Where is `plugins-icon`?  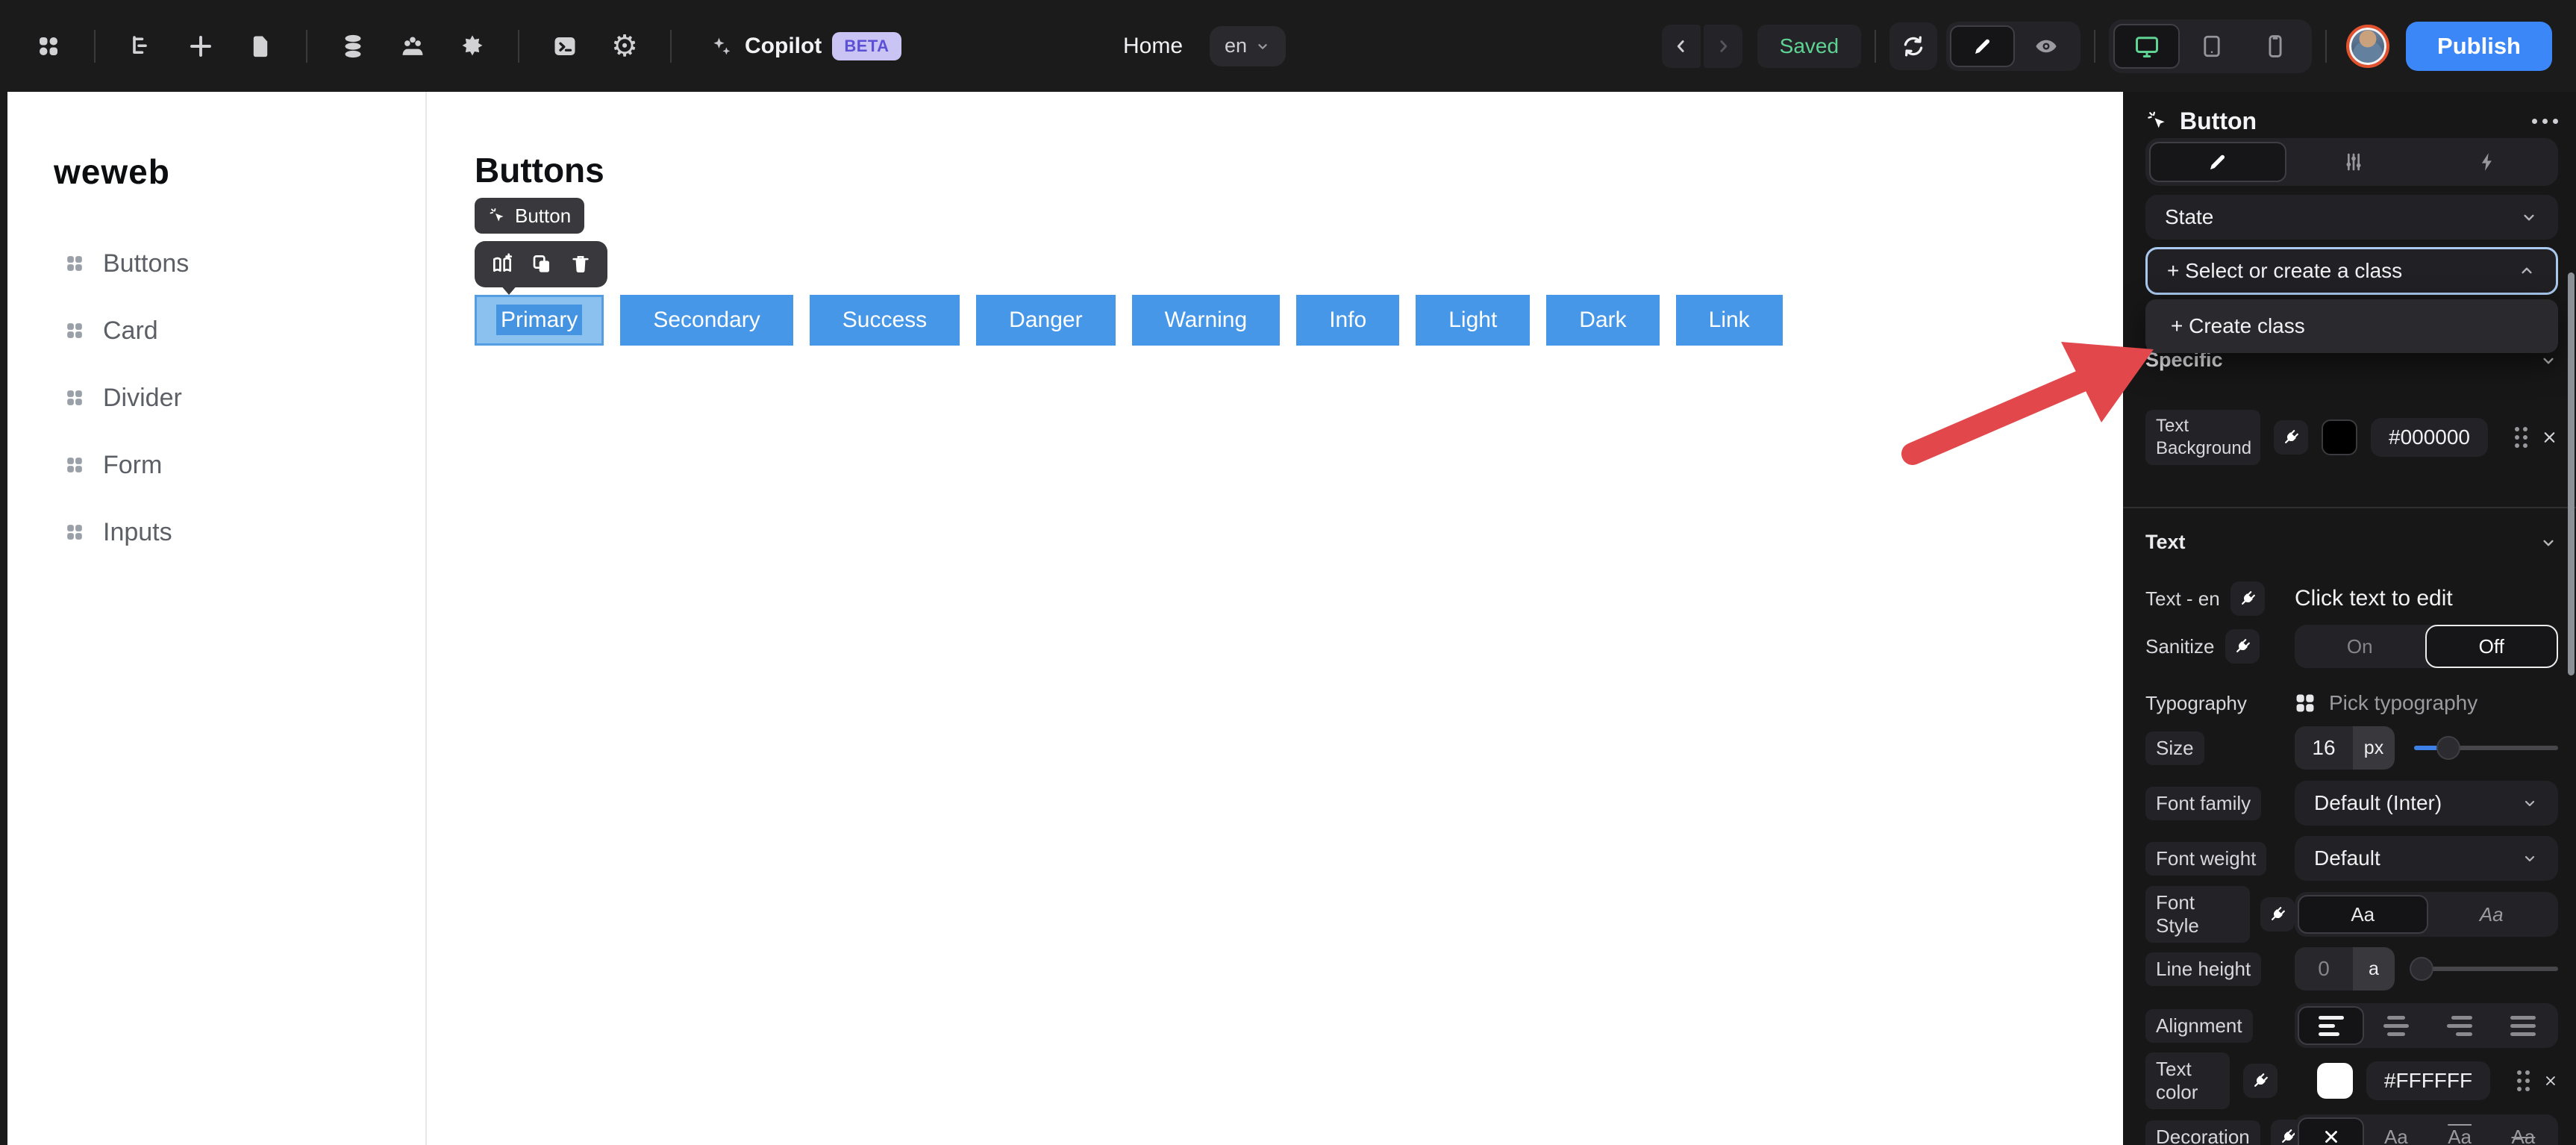
plugins-icon is located at coordinates (472, 47).